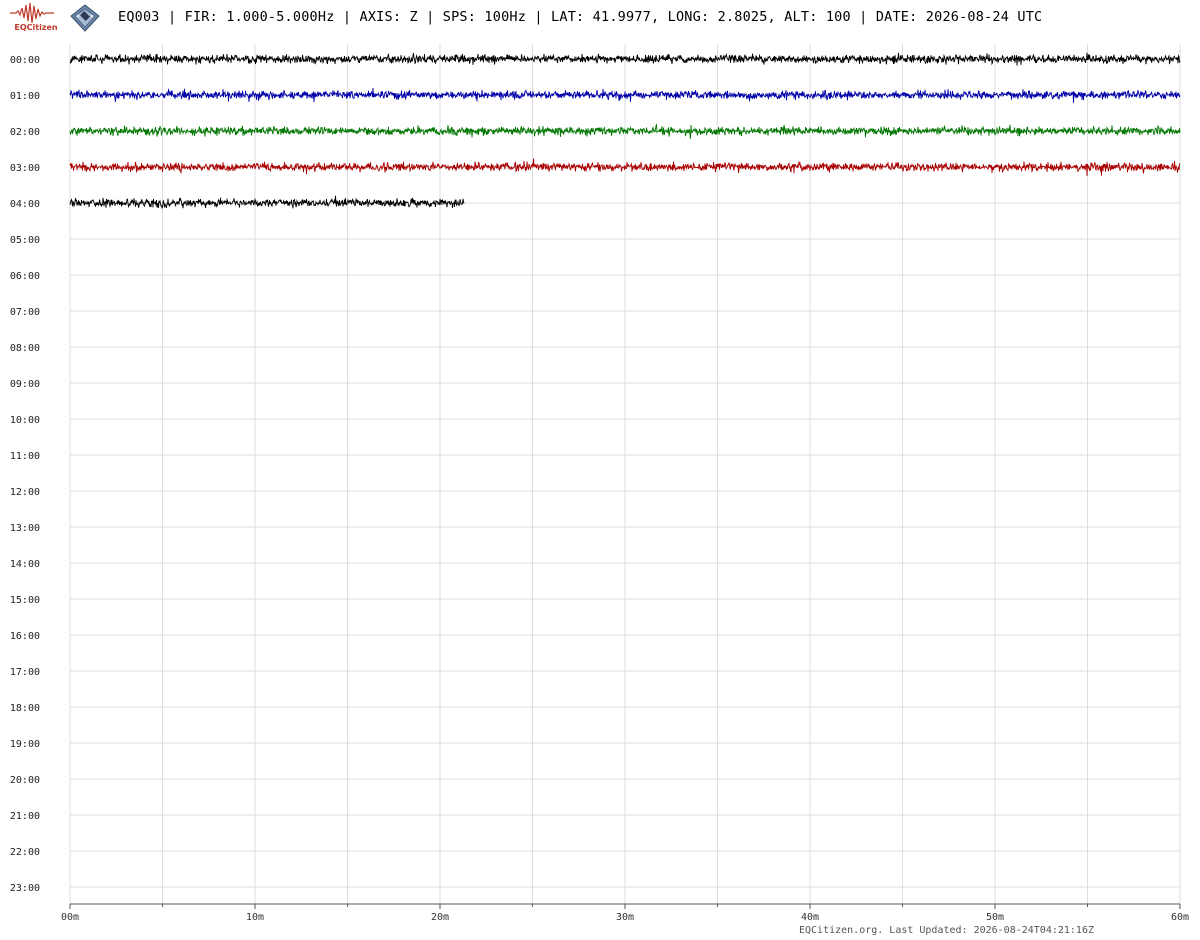  I want to click on y-tick-label: 11:00, so click(25, 456).